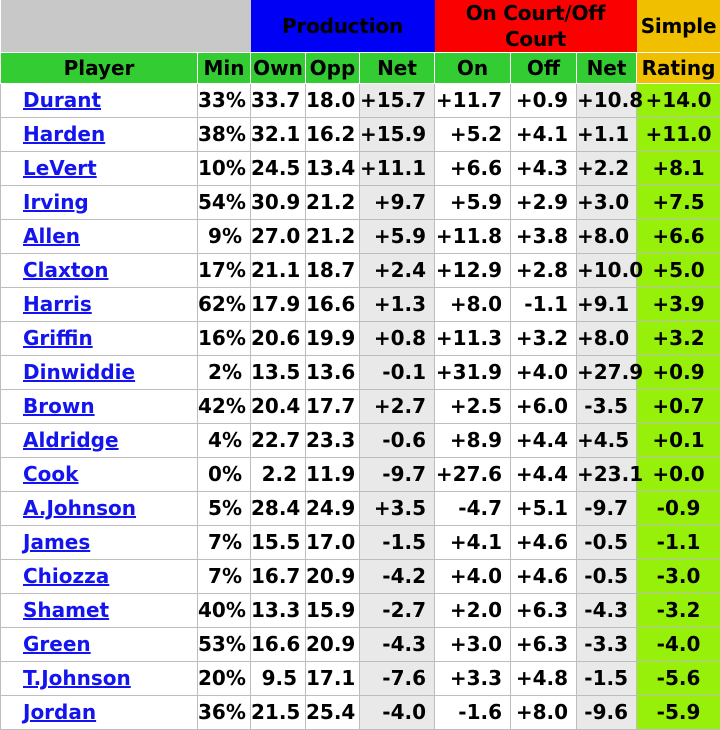 The width and height of the screenshot is (720, 730). I want to click on column-header-player: Player, so click(99, 68).